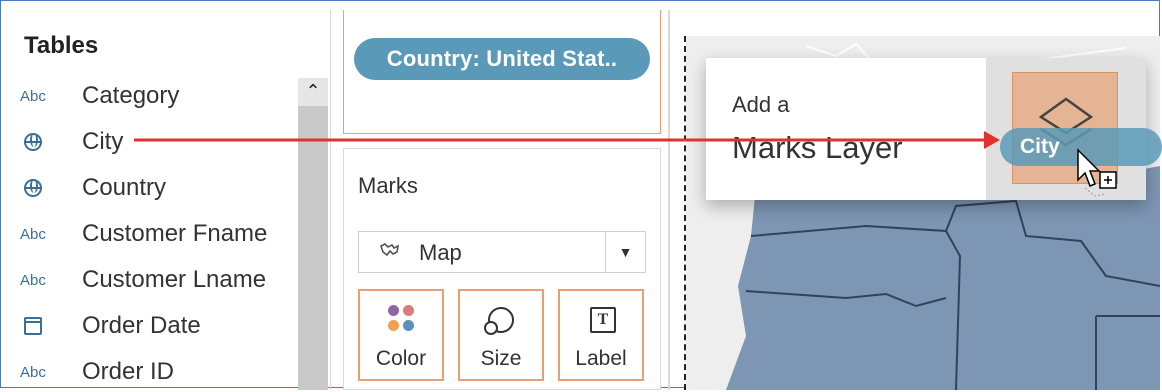  I want to click on drag-cursor-icon, so click(1097, 172).